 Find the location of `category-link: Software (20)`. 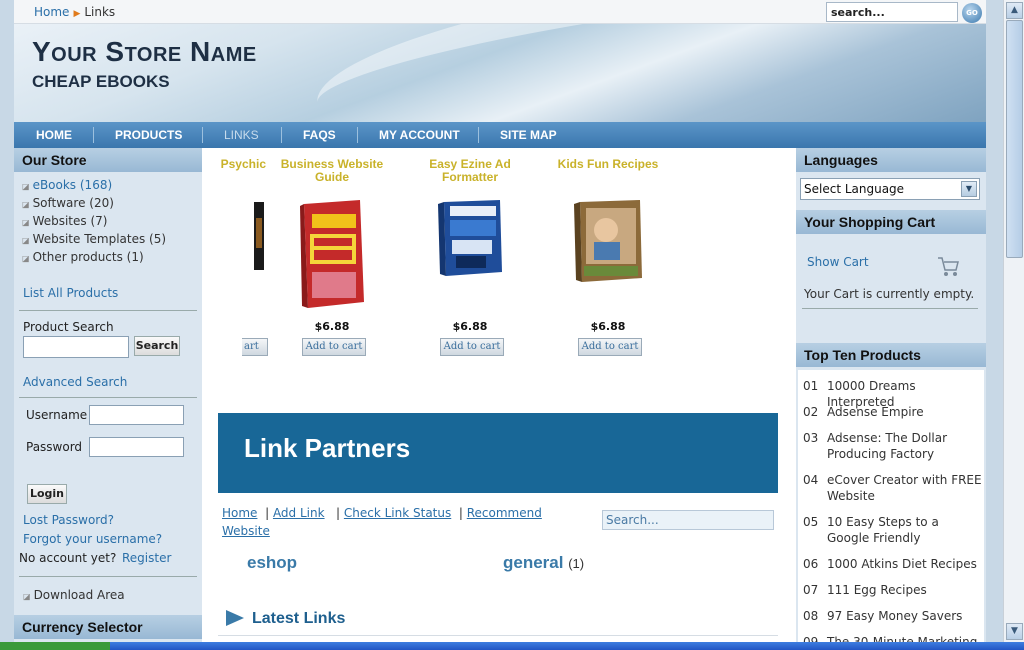

category-link: Software (20) is located at coordinates (73, 203).